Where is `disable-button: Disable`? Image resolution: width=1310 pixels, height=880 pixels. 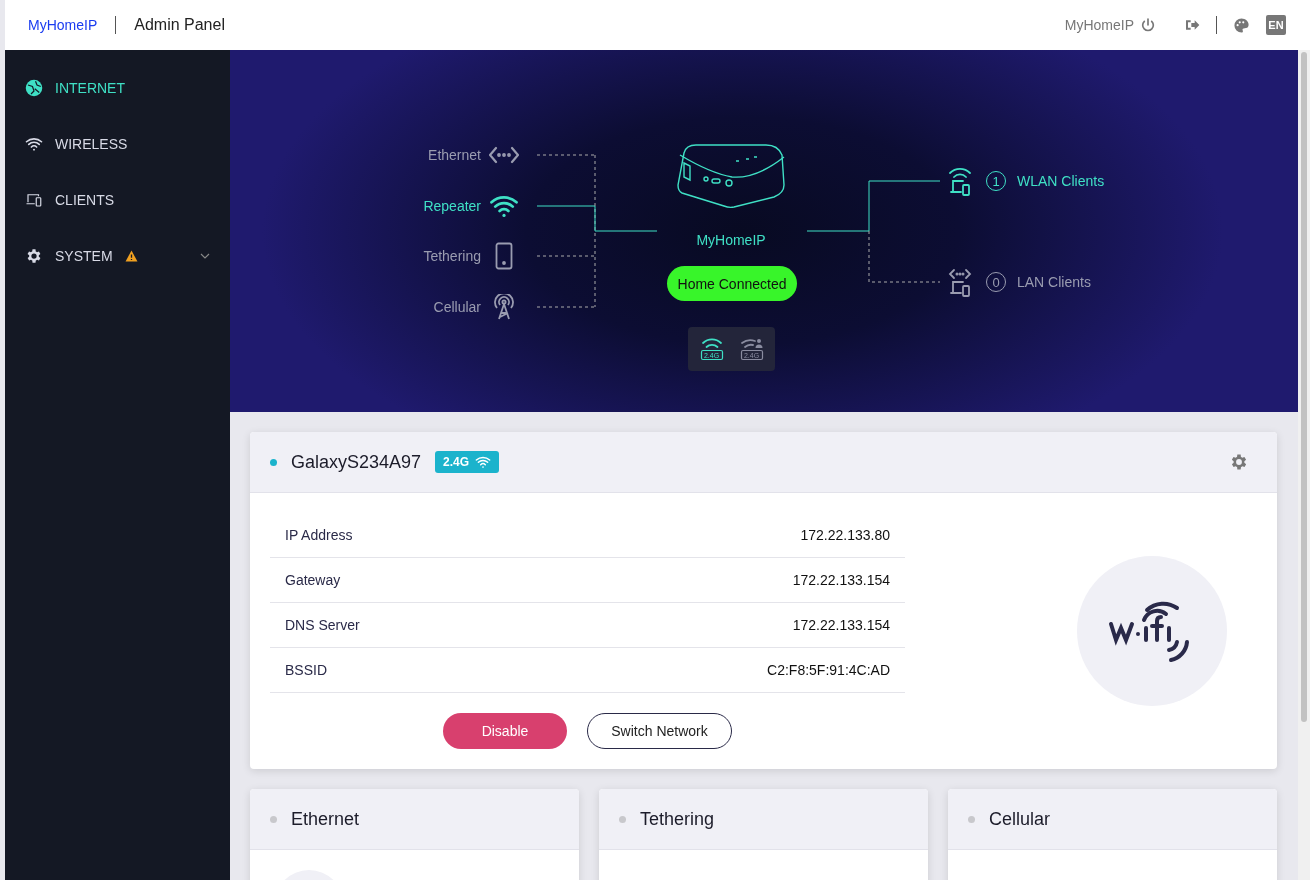 disable-button: Disable is located at coordinates (505, 731).